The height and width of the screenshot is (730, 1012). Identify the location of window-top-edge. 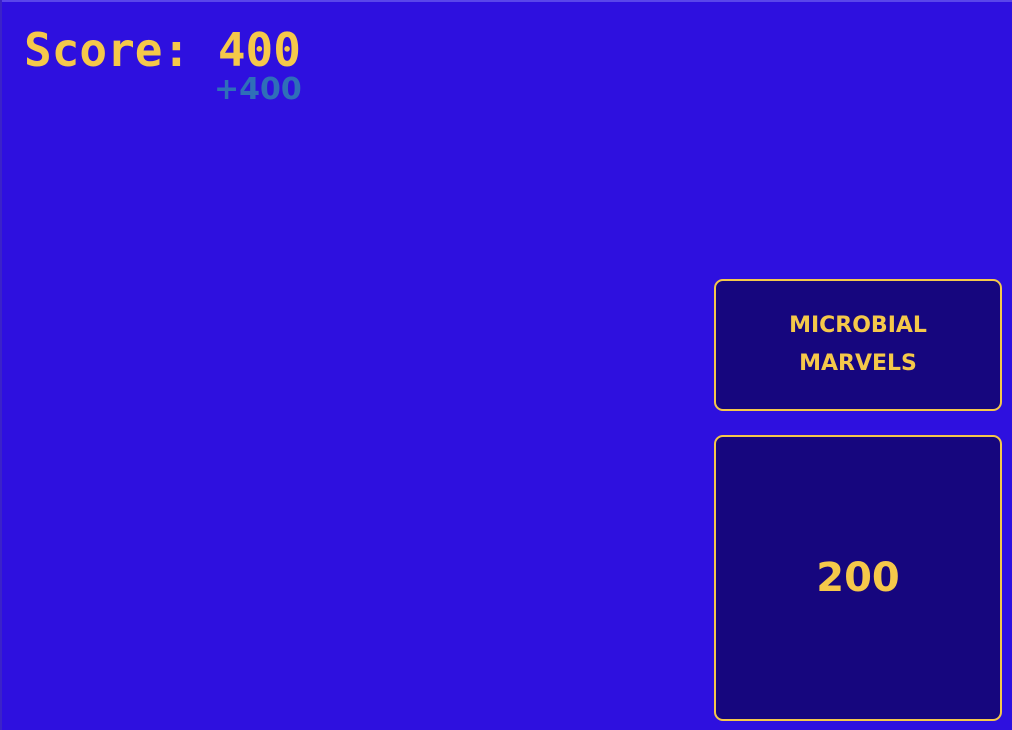
(506, 1).